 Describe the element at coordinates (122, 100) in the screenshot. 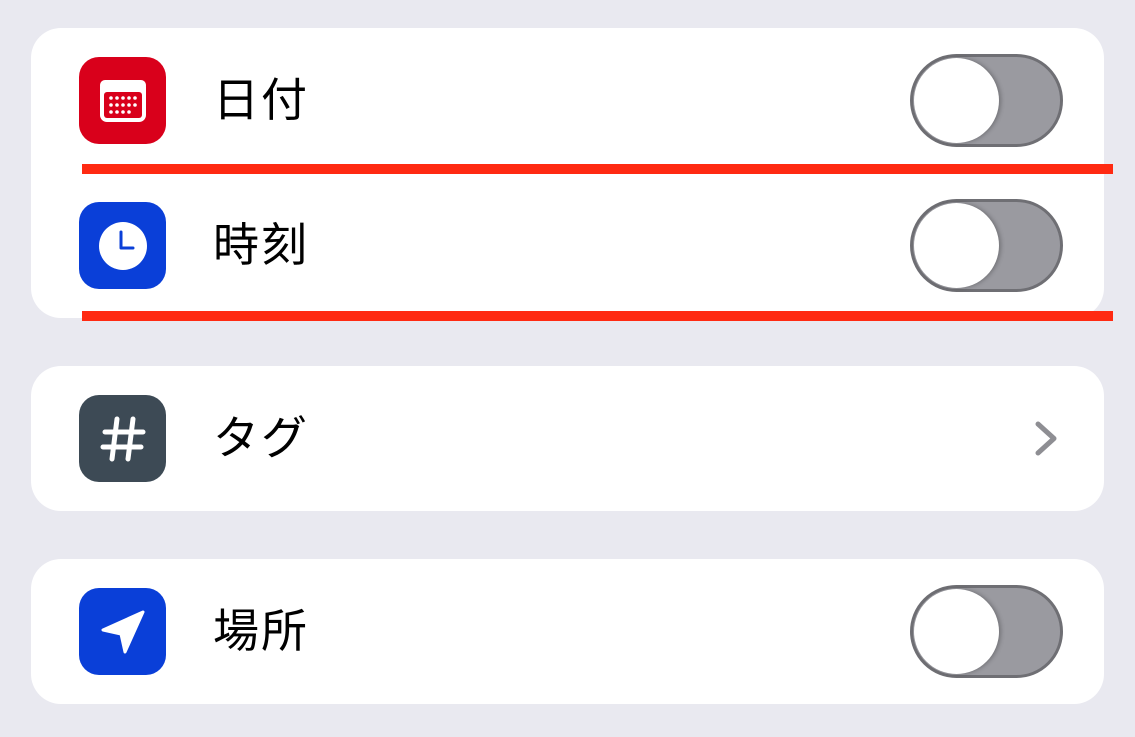

I see `calendar-icon` at that location.